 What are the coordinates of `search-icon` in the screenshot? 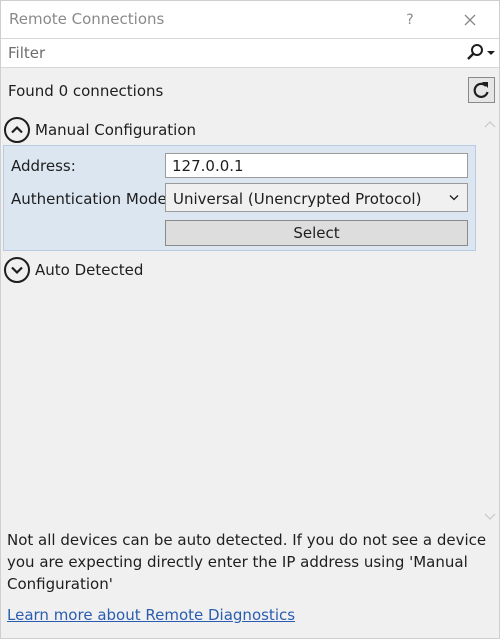 It's located at (481, 52).